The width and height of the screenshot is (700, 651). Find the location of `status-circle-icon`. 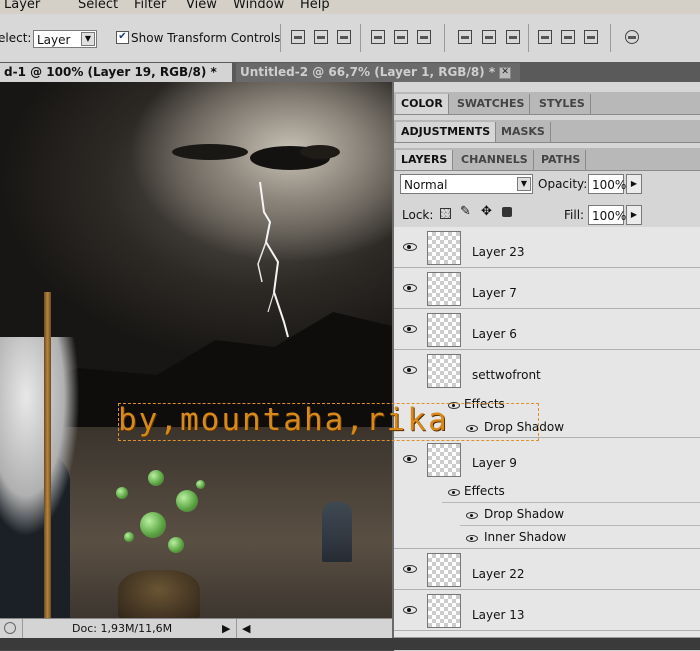

status-circle-icon is located at coordinates (10, 628).